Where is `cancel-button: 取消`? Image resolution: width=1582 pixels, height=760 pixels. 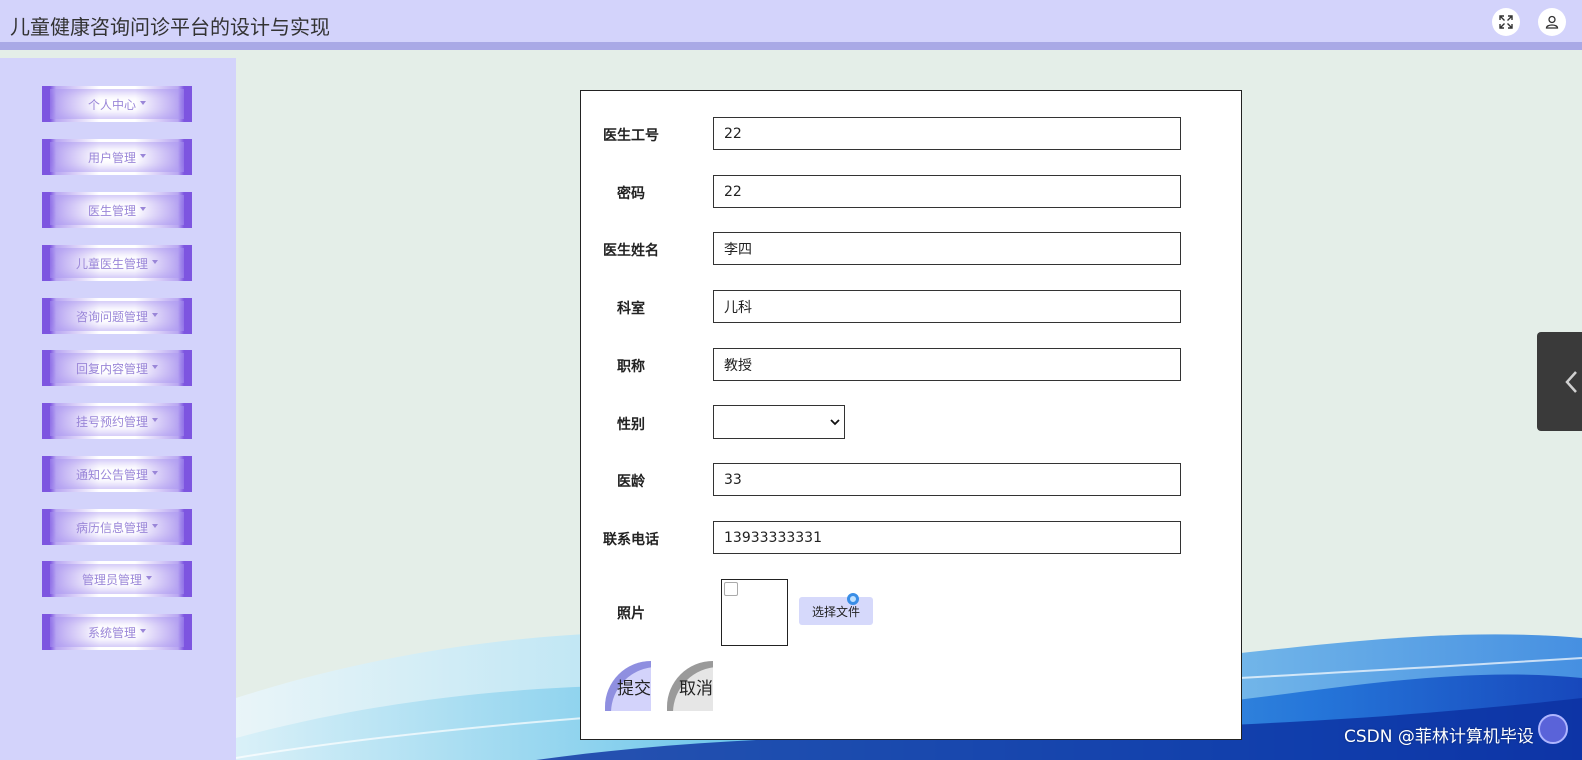
cancel-button: 取消 is located at coordinates (690, 686).